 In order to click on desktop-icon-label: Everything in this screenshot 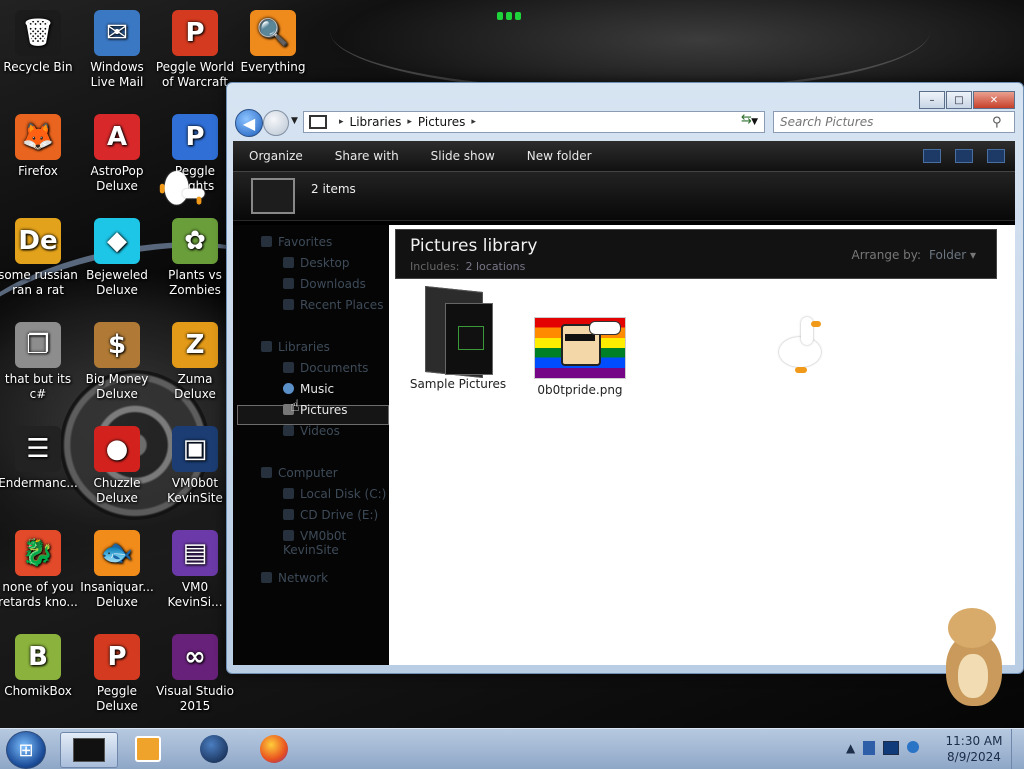, I will do `click(273, 67)`.